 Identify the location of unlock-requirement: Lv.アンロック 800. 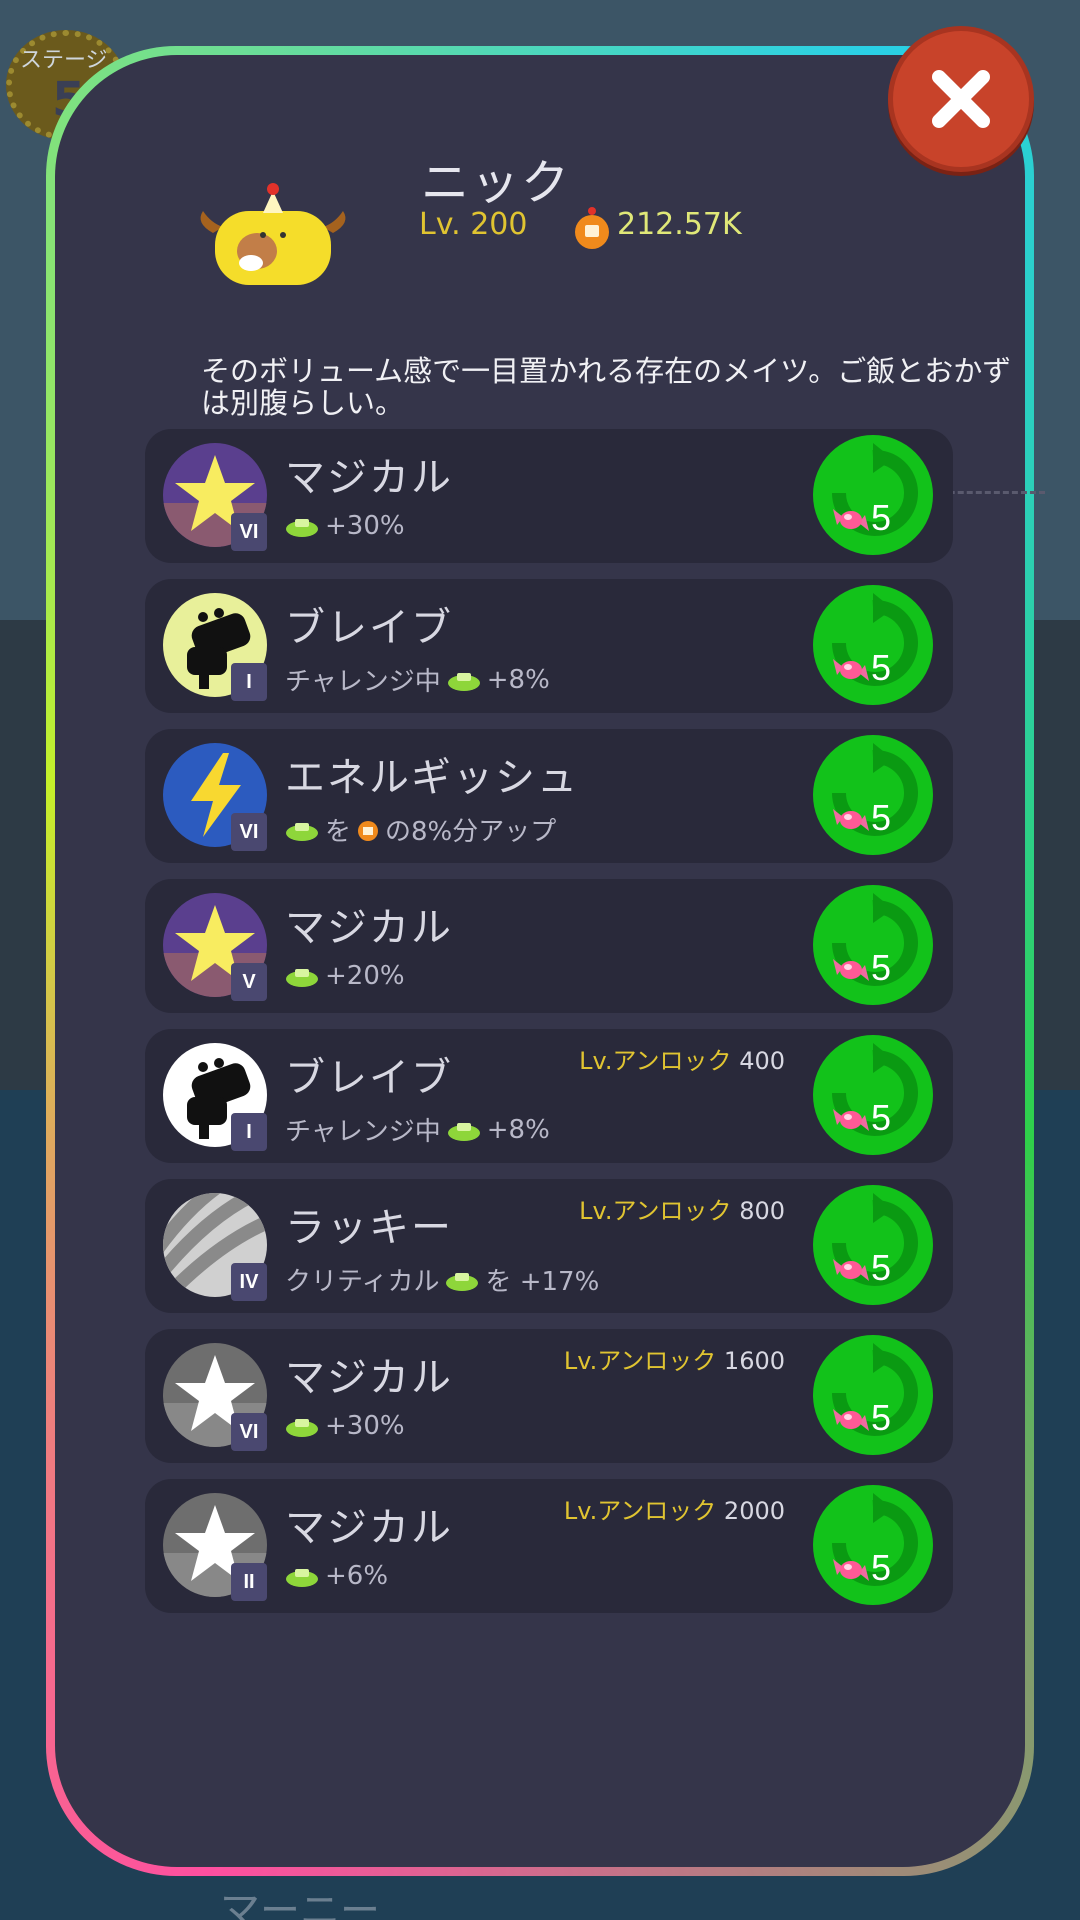
(682, 1208).